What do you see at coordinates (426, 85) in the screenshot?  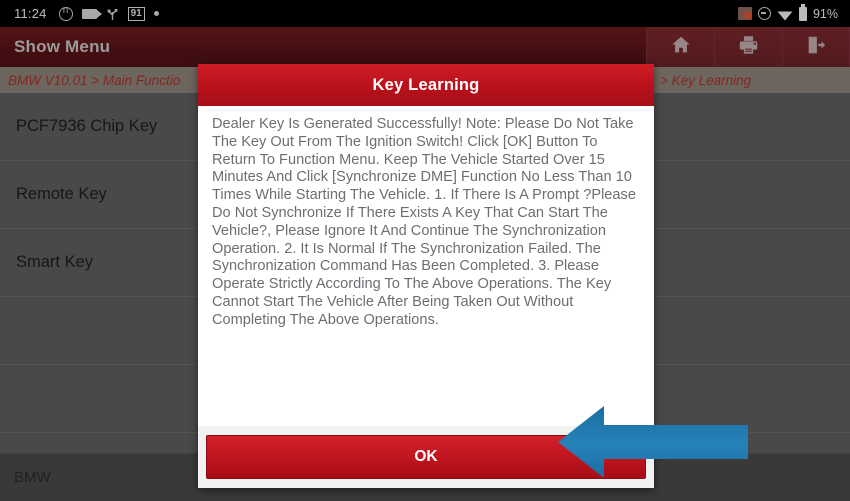 I see `dialog-title: Key Learning` at bounding box center [426, 85].